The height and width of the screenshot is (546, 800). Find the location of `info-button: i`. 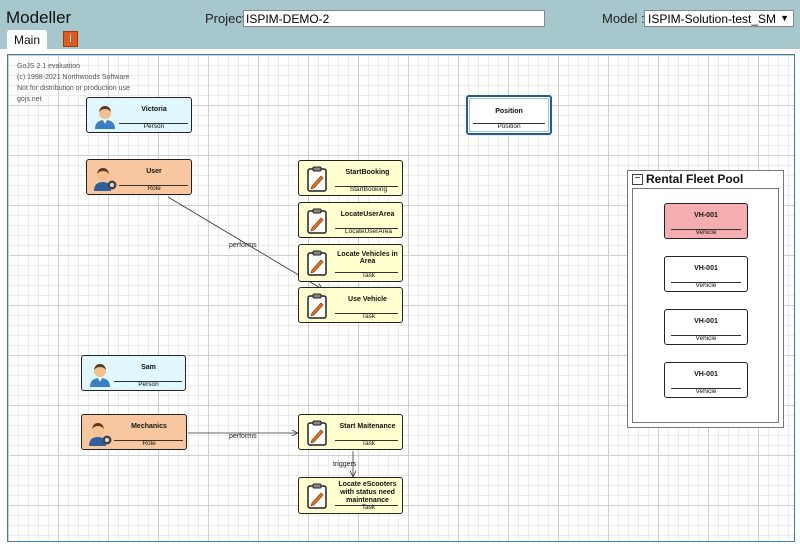

info-button: i is located at coordinates (70, 39).